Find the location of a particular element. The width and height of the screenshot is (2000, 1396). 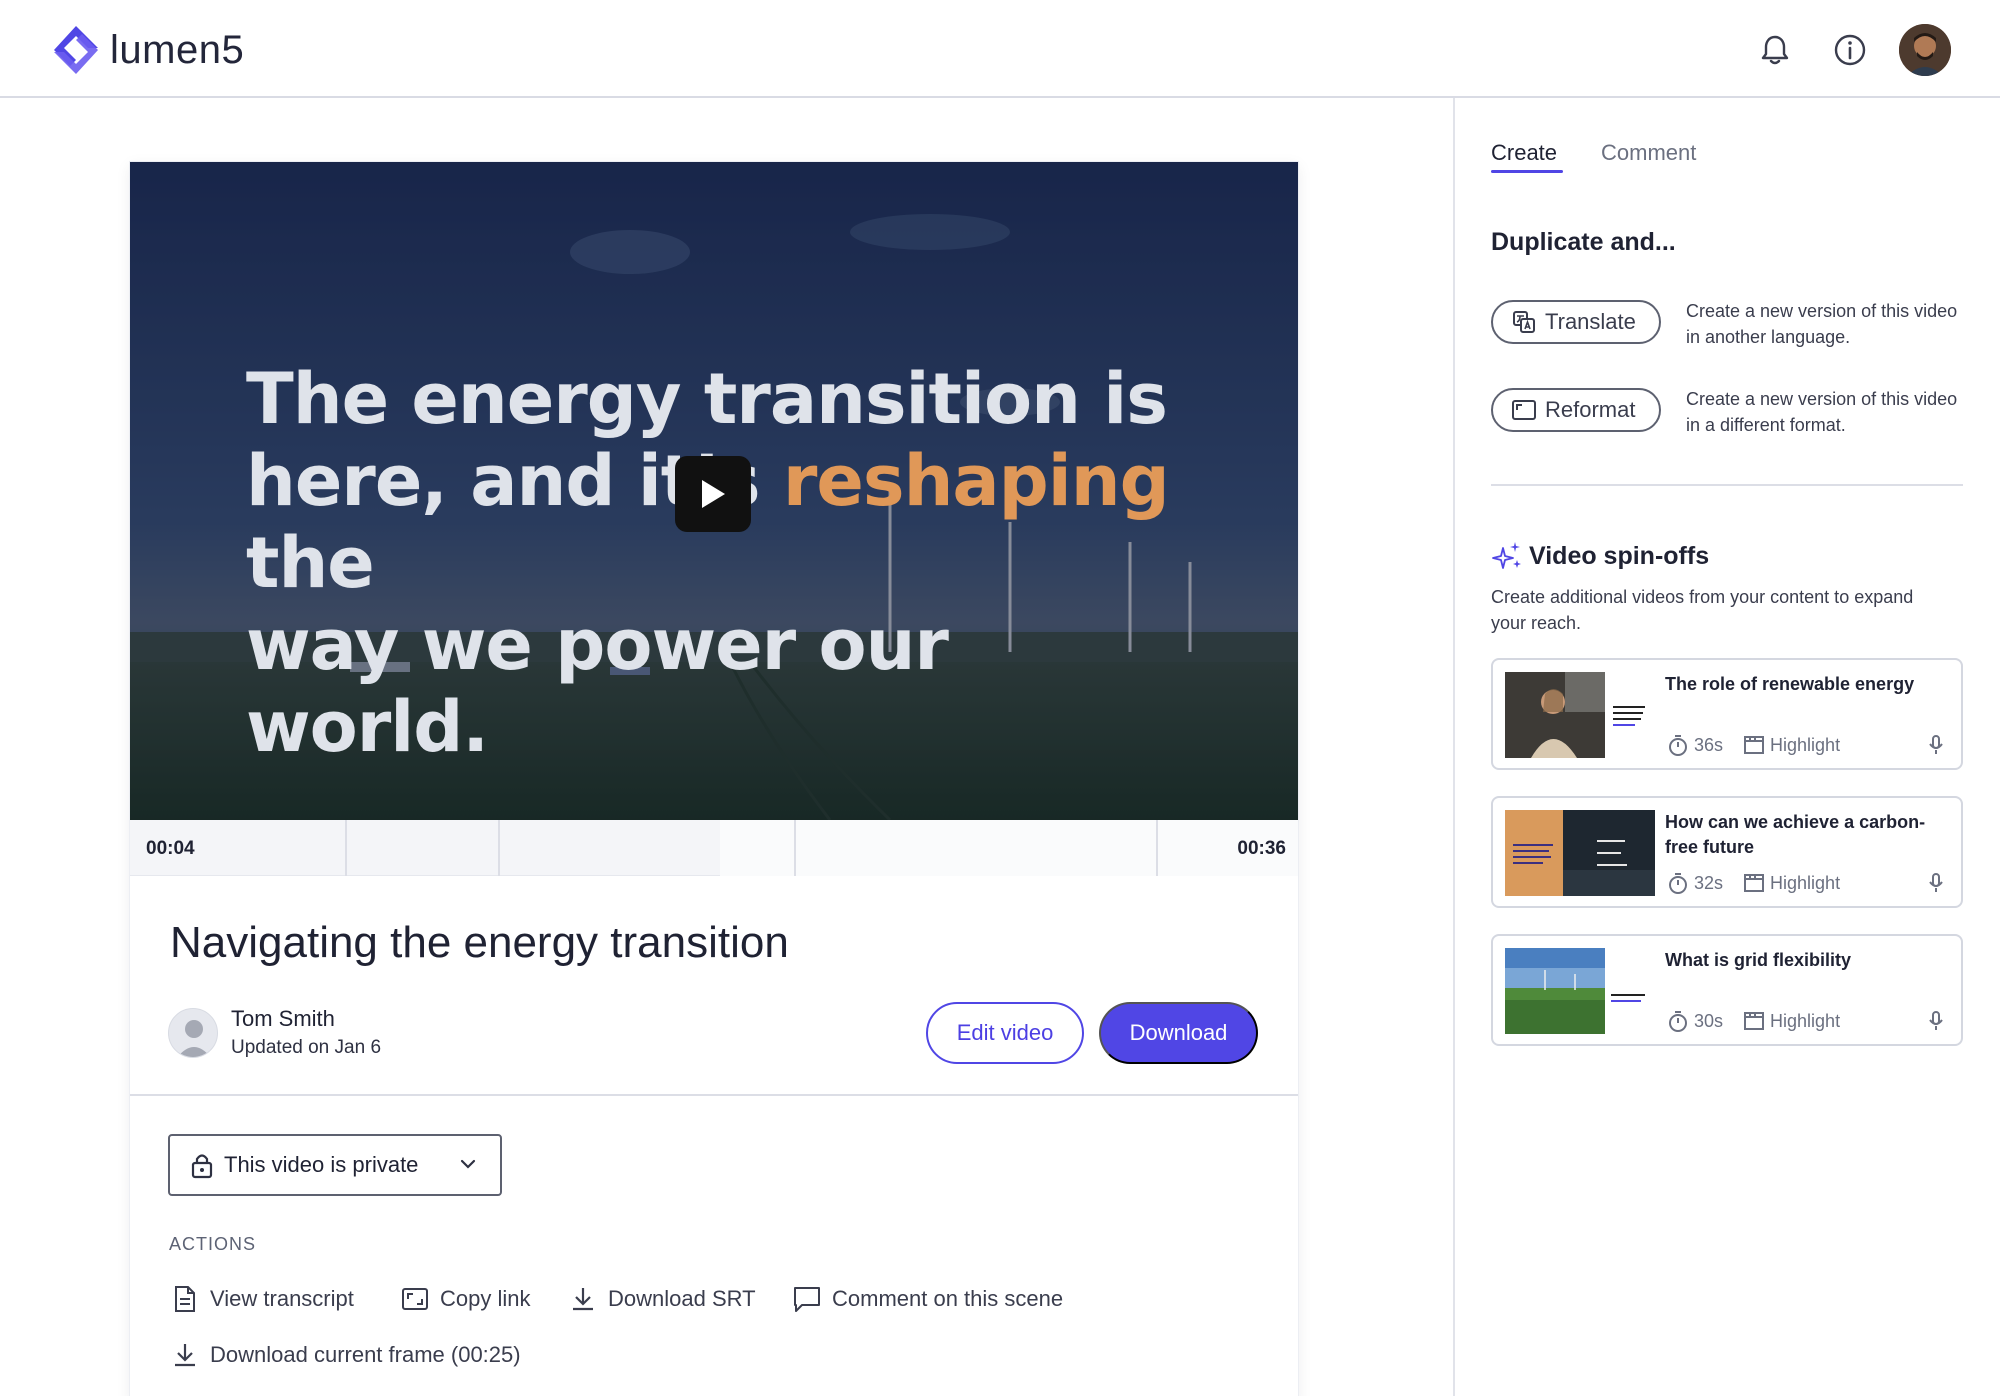

spinoff-duration: 32s is located at coordinates (1709, 882).